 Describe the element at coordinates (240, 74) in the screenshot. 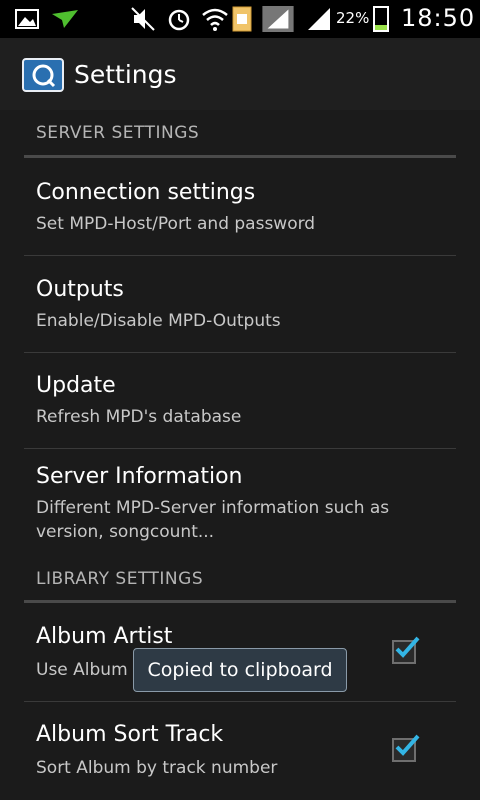

I see `action-bar: Settings` at that location.